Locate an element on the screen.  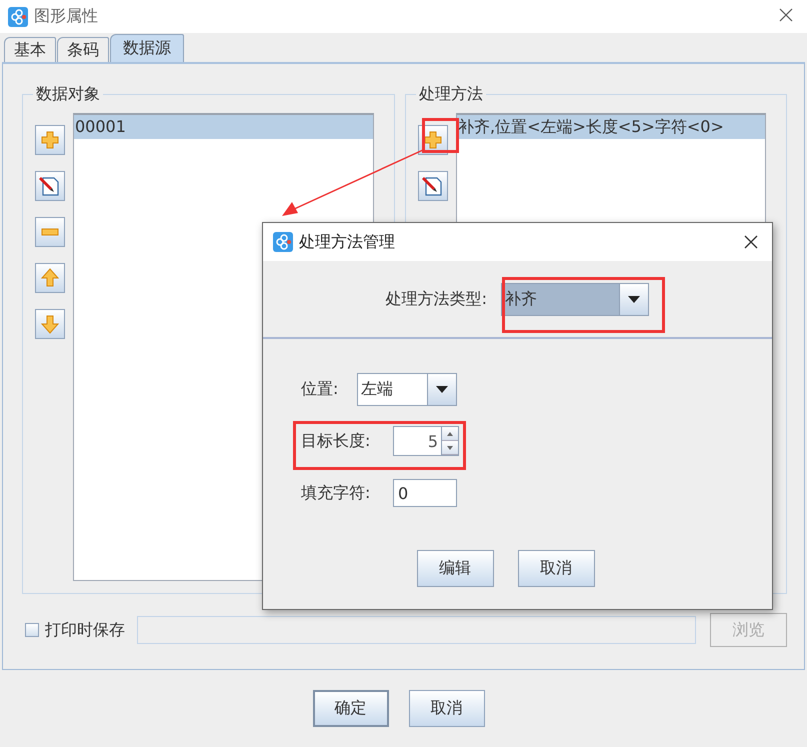
window-title: 图形属性 is located at coordinates (66, 16).